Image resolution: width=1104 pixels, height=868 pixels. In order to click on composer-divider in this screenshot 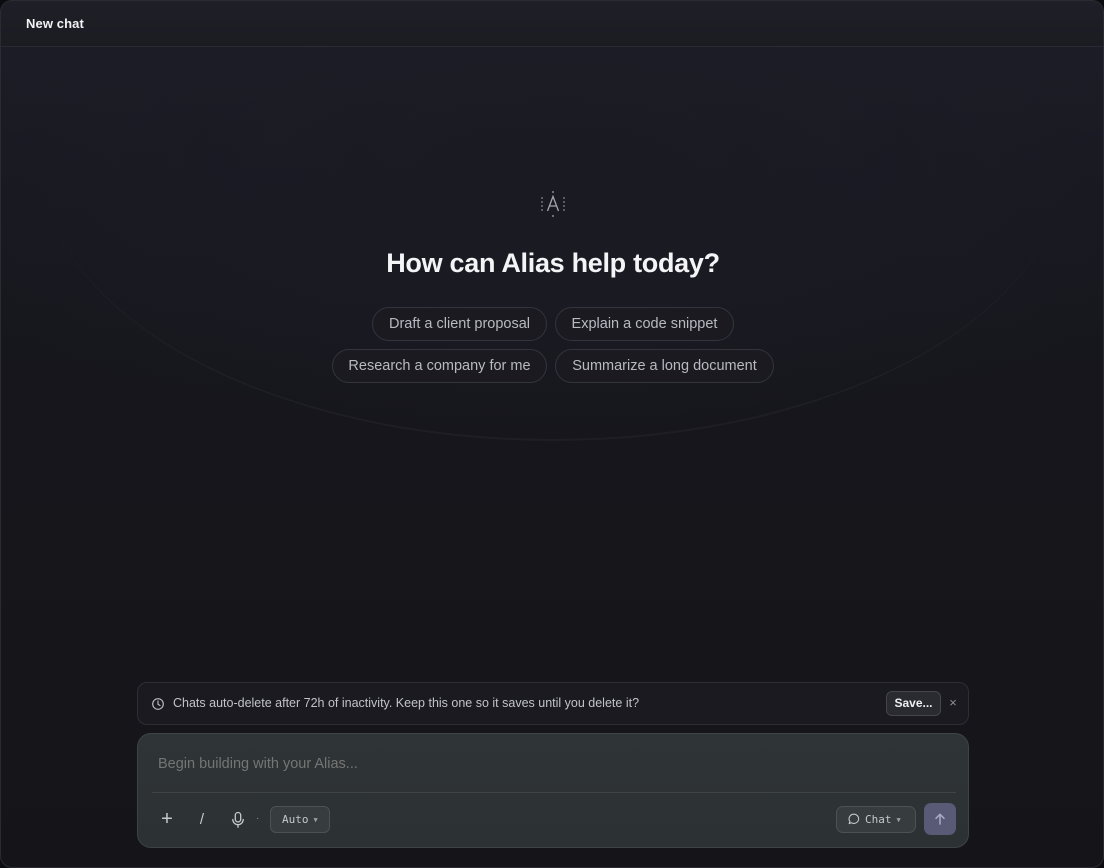, I will do `click(554, 792)`.